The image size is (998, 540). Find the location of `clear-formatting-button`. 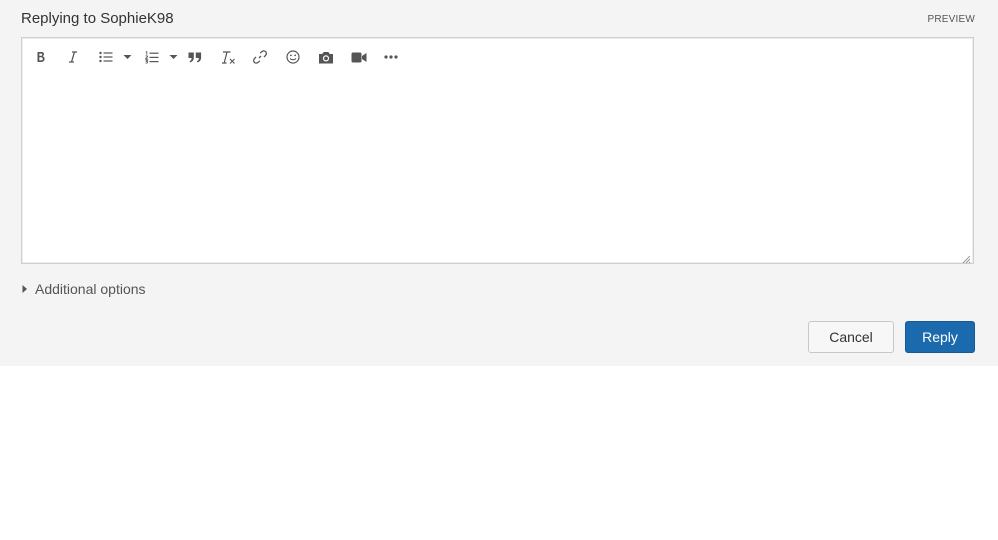

clear-formatting-button is located at coordinates (228, 57).